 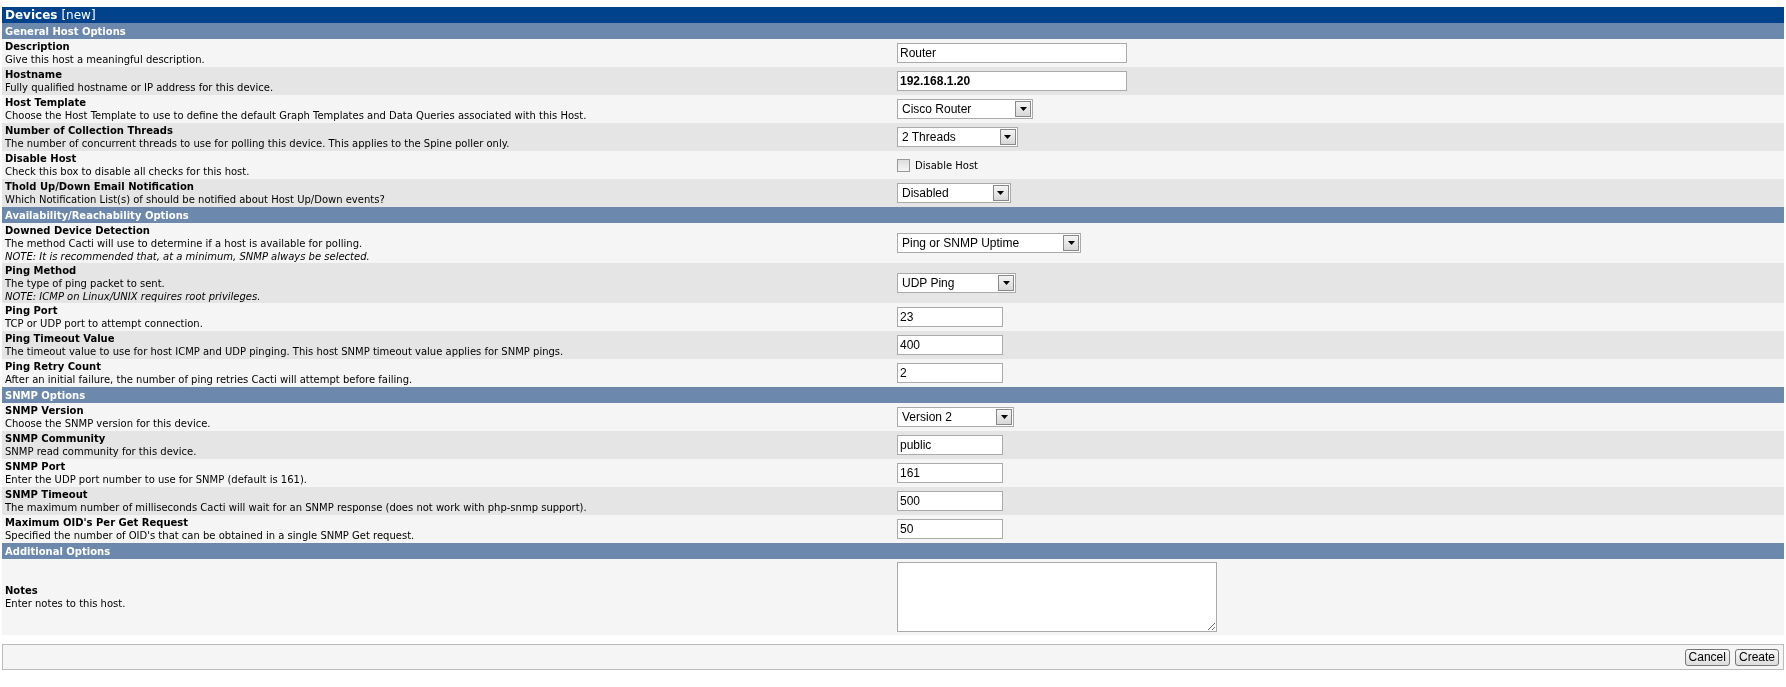 What do you see at coordinates (893, 215) in the screenshot?
I see `section-heading: Availability/Reachability Options` at bounding box center [893, 215].